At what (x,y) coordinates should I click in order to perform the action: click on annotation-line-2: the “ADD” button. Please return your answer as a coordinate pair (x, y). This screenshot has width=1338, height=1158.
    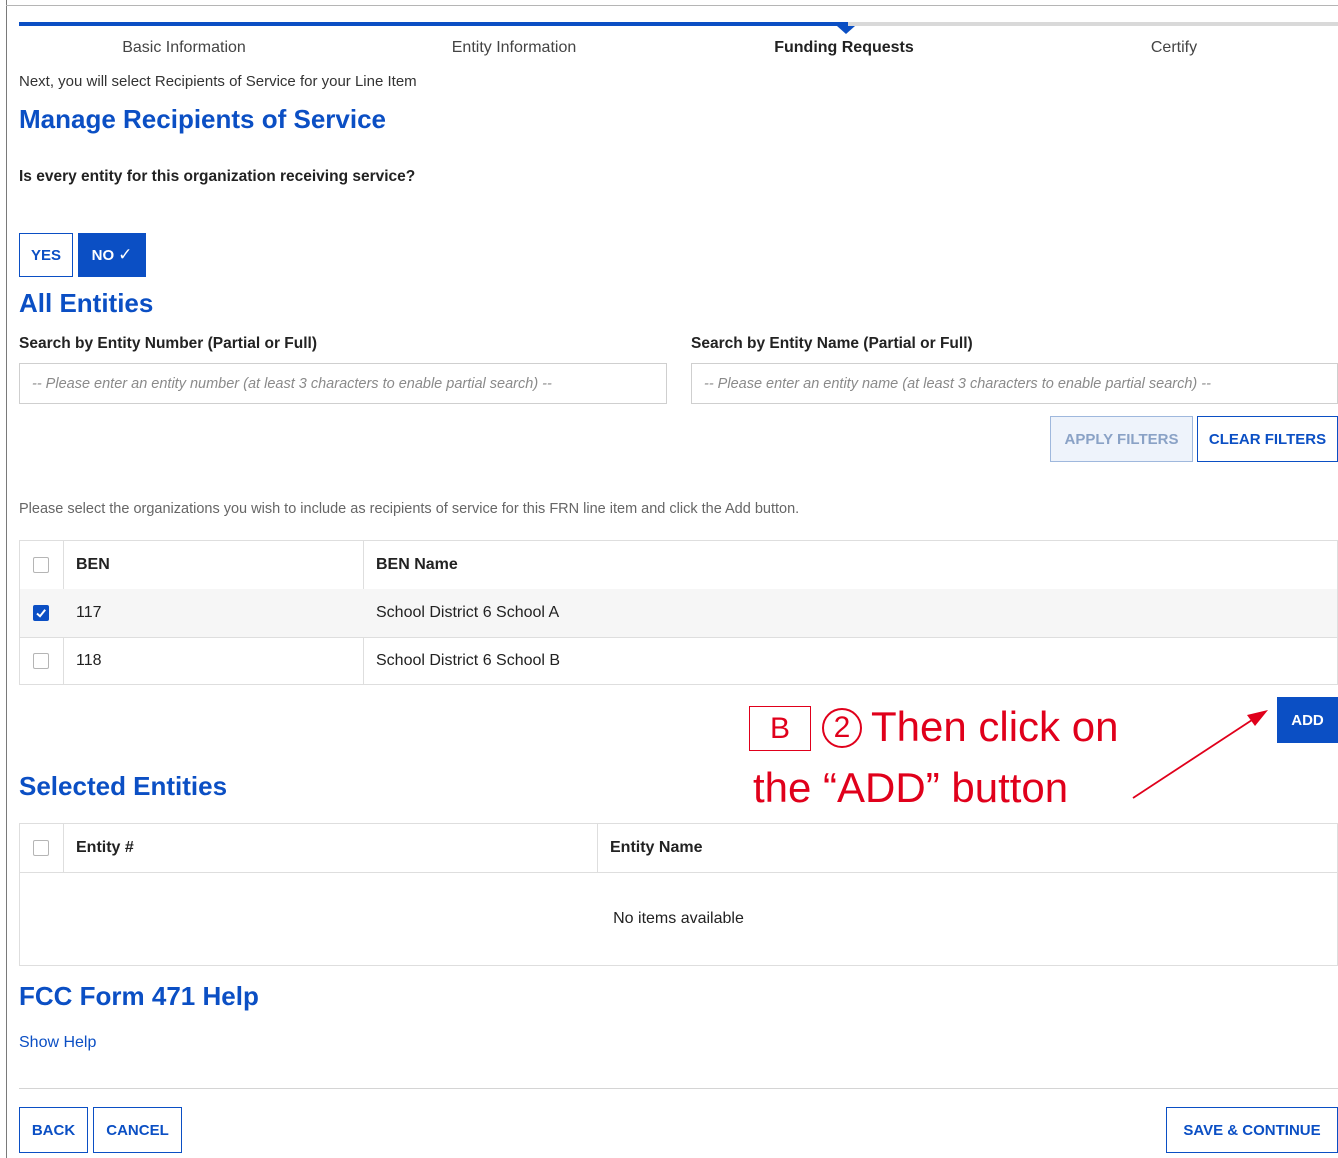
    Looking at the image, I should click on (911, 787).